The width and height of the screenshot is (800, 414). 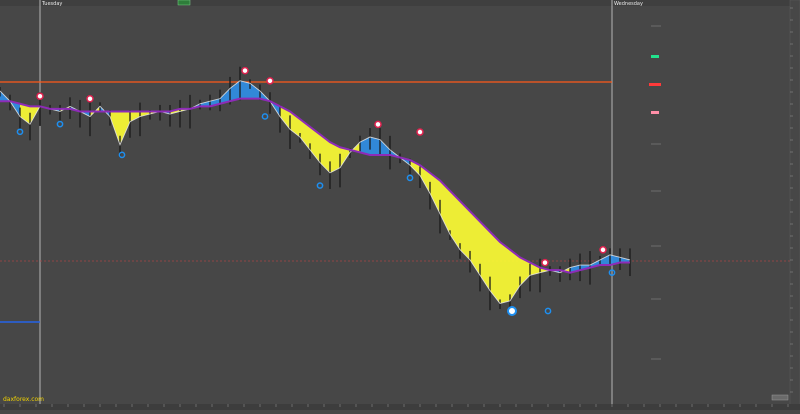 What do you see at coordinates (51, 4) in the screenshot?
I see `session-label-tuesday: Tuesday` at bounding box center [51, 4].